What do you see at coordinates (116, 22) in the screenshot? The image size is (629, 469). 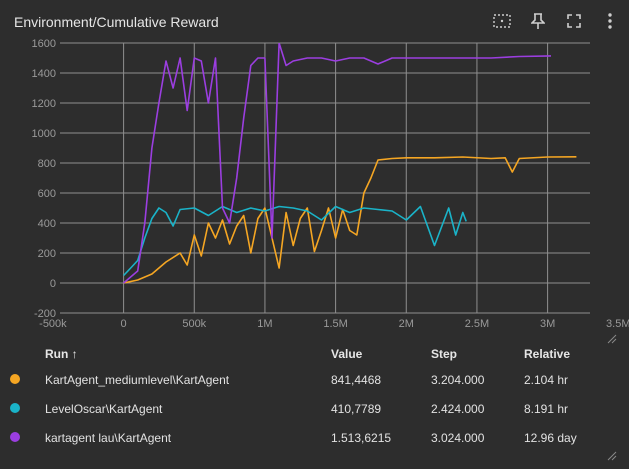 I see `chart-title: Environment/Cumulative Reward` at bounding box center [116, 22].